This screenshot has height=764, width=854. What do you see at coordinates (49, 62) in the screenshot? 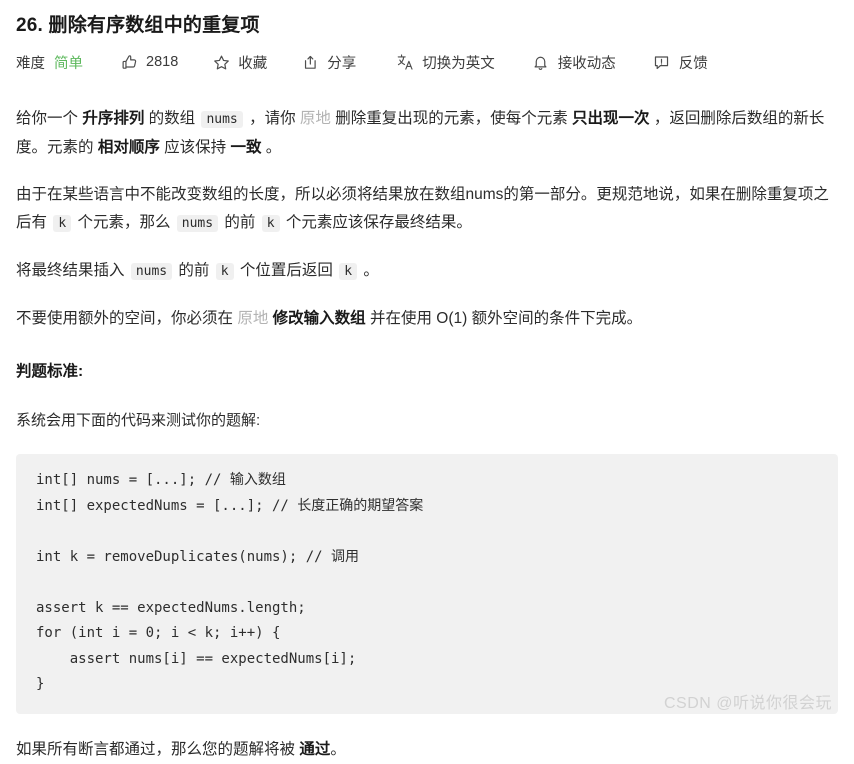
I see `difficulty-indicator: 难度 简单` at bounding box center [49, 62].